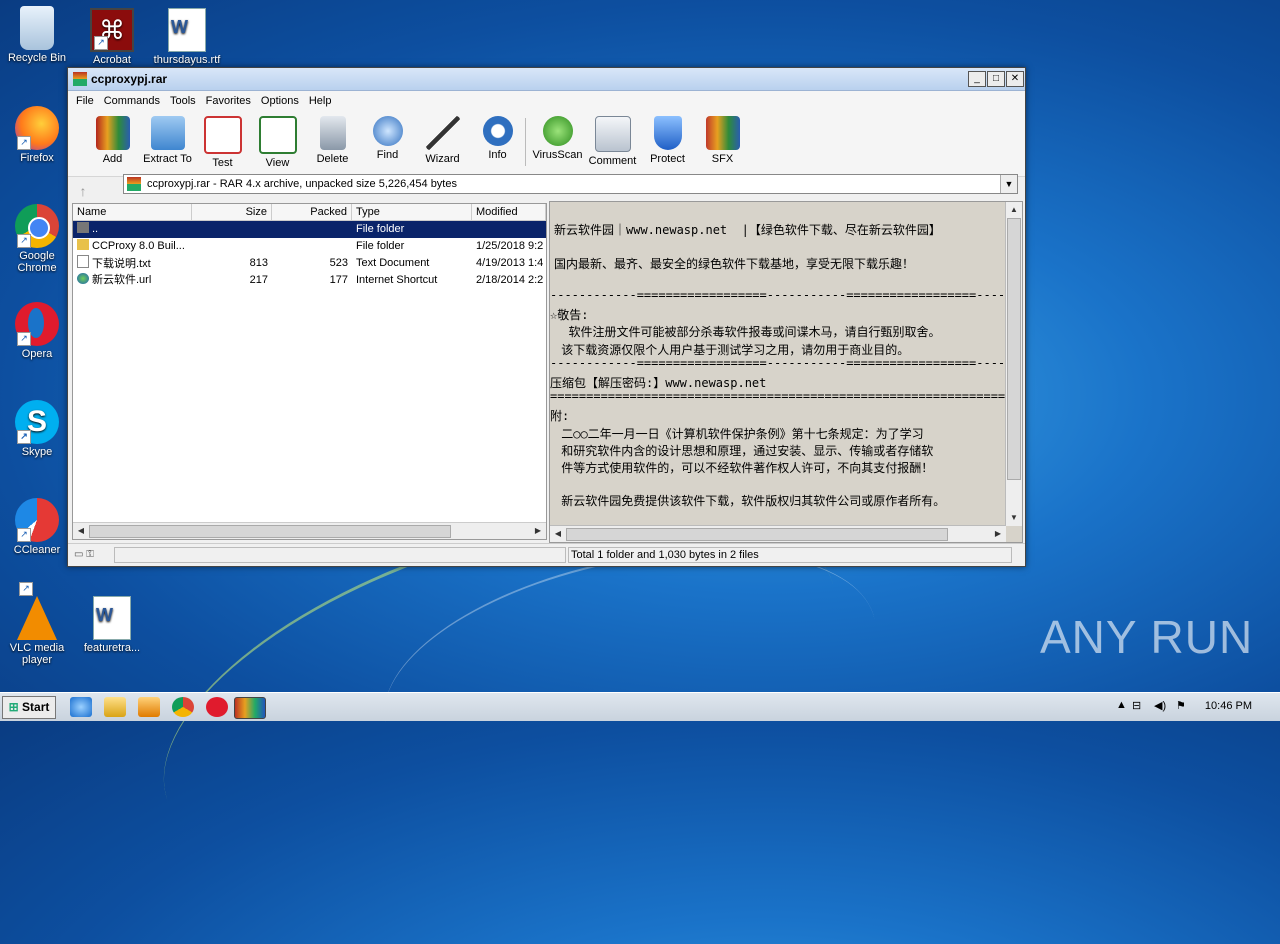 The image size is (1280, 944). Describe the element at coordinates (149, 707) in the screenshot. I see `media-player-icon` at that location.